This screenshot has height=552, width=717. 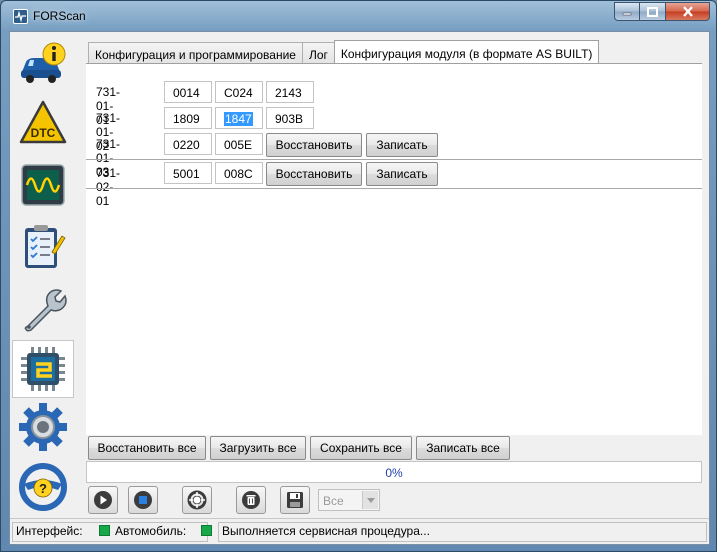 I want to click on sidebar-item-help: ?, so click(x=43, y=487).